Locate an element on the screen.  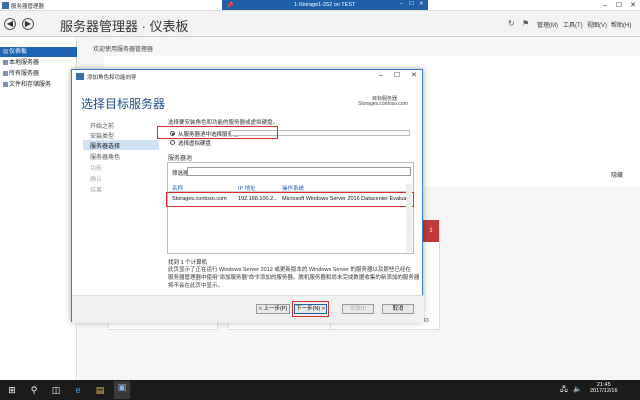
note-line: 将不会在此页中显示。 is located at coordinates (196, 286).